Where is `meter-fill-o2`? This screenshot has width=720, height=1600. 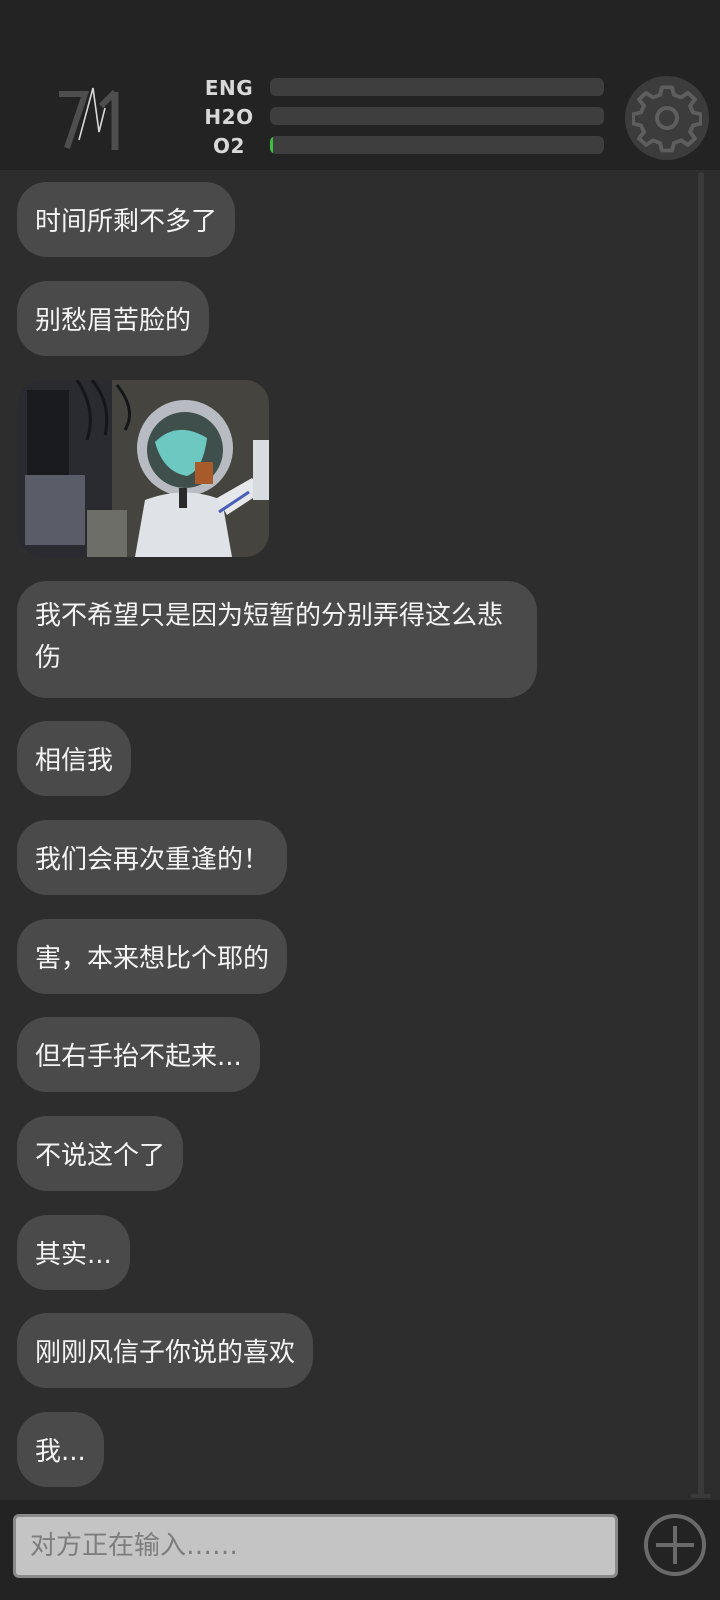
meter-fill-o2 is located at coordinates (272, 145).